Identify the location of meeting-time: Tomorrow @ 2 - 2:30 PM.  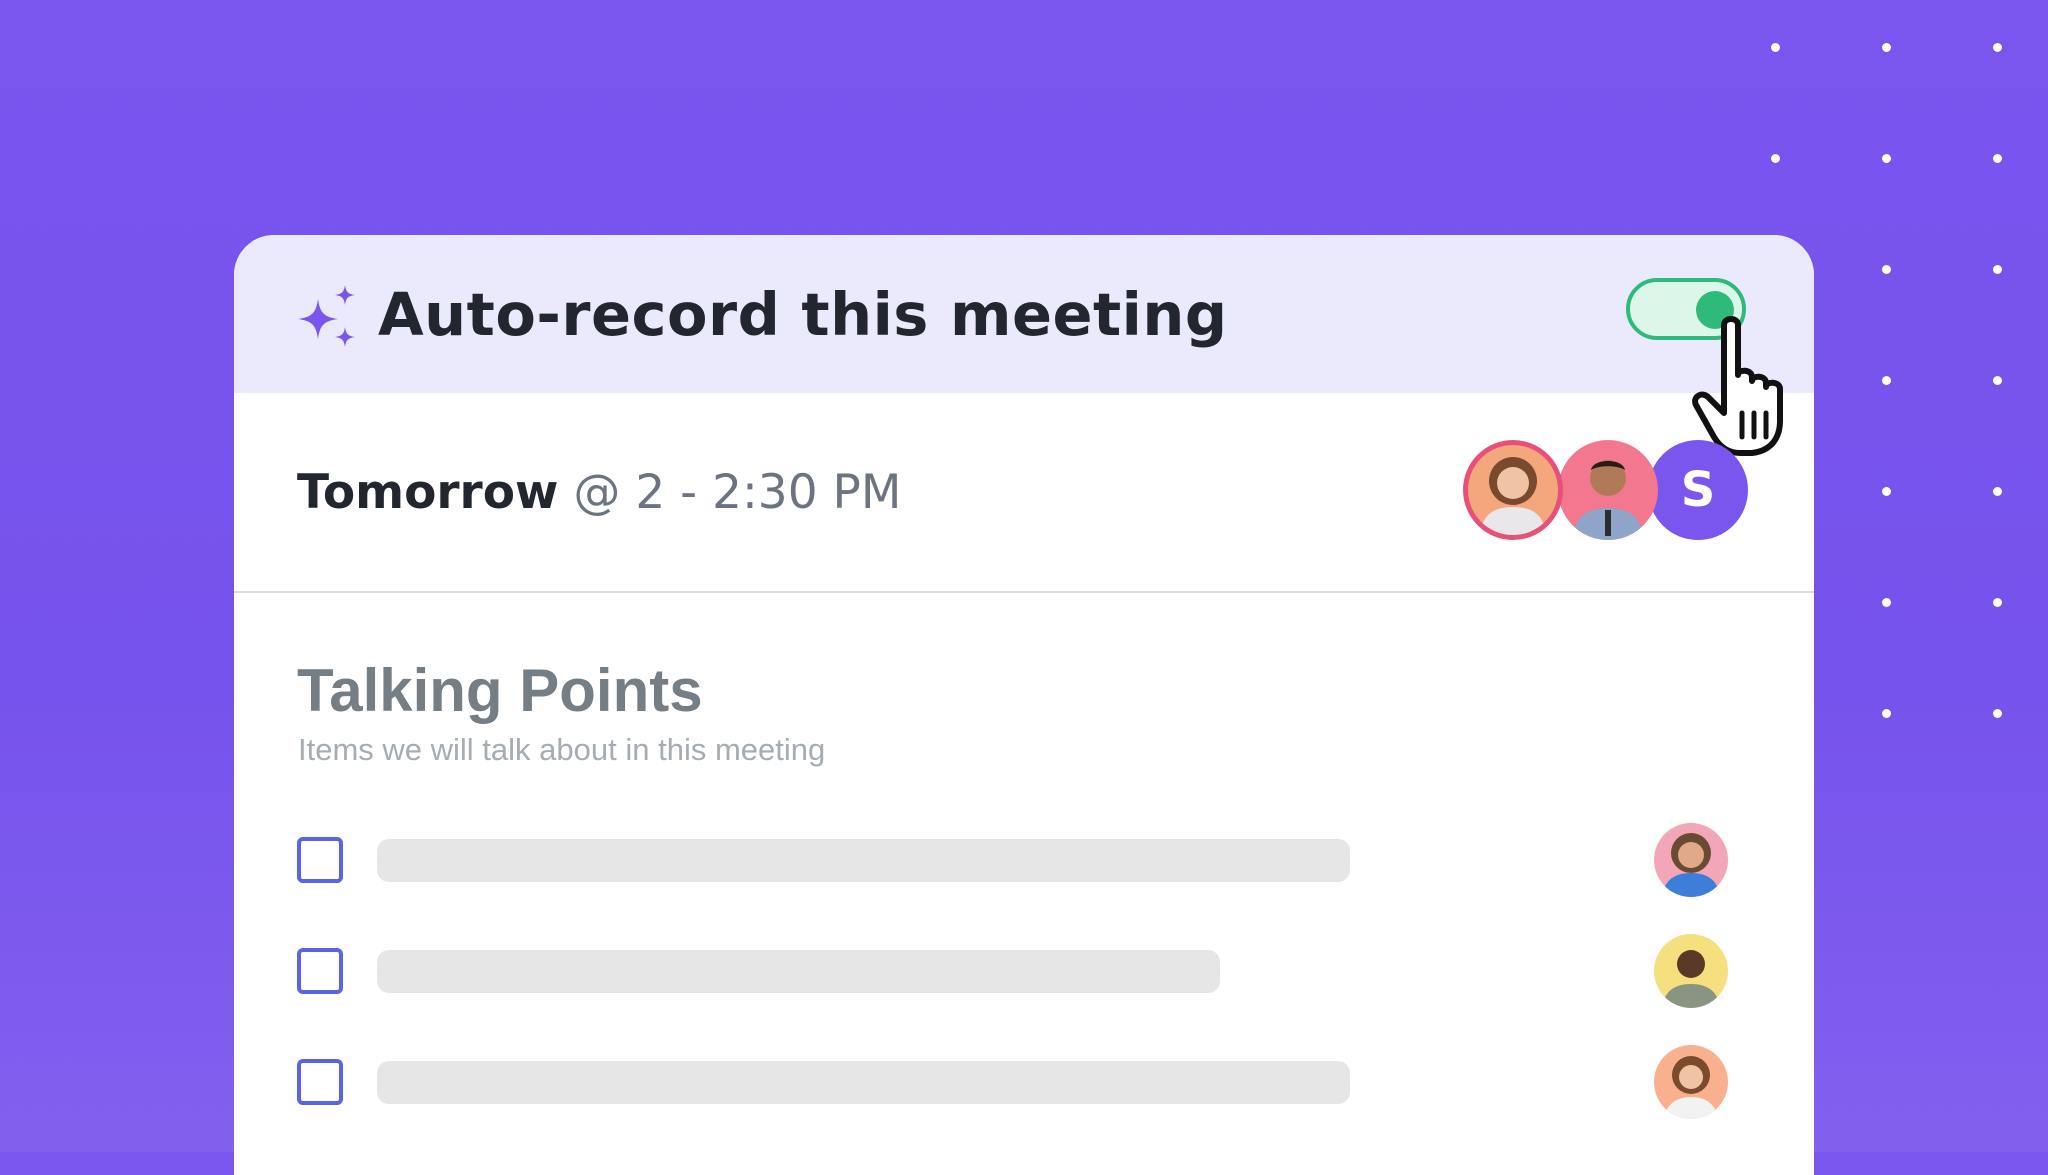
(599, 493).